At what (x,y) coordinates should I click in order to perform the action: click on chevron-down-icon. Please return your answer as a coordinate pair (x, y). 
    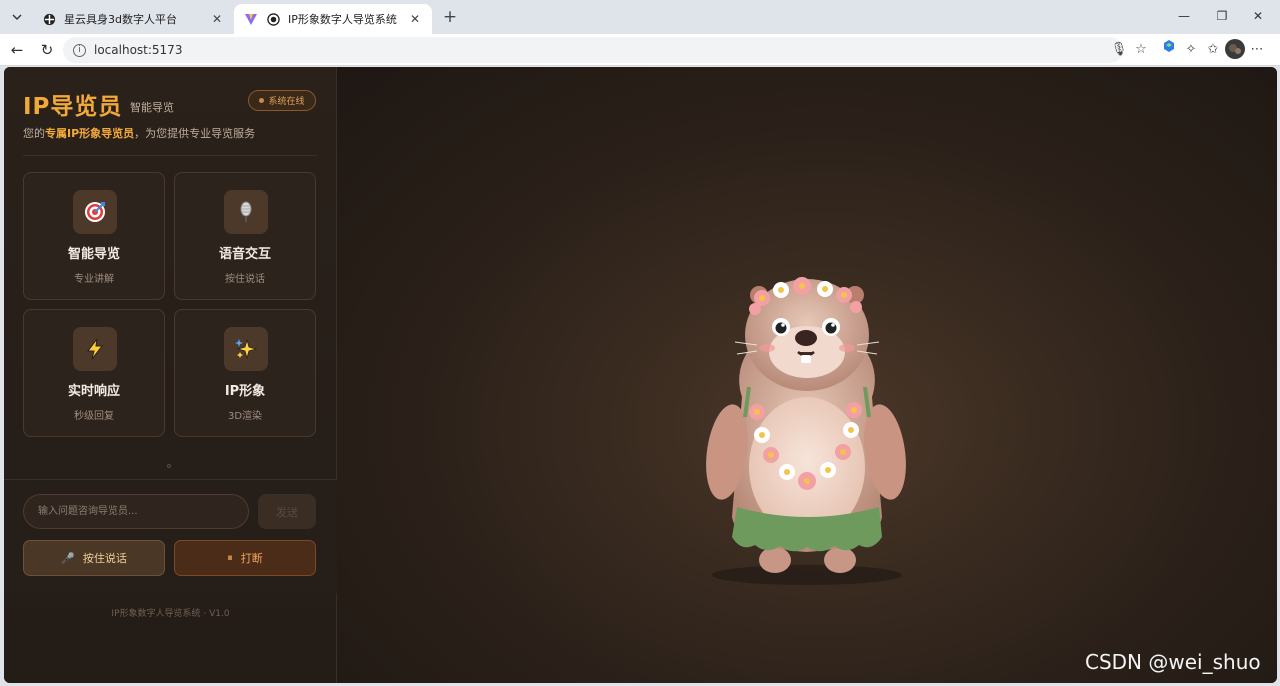
    Looking at the image, I should click on (17, 17).